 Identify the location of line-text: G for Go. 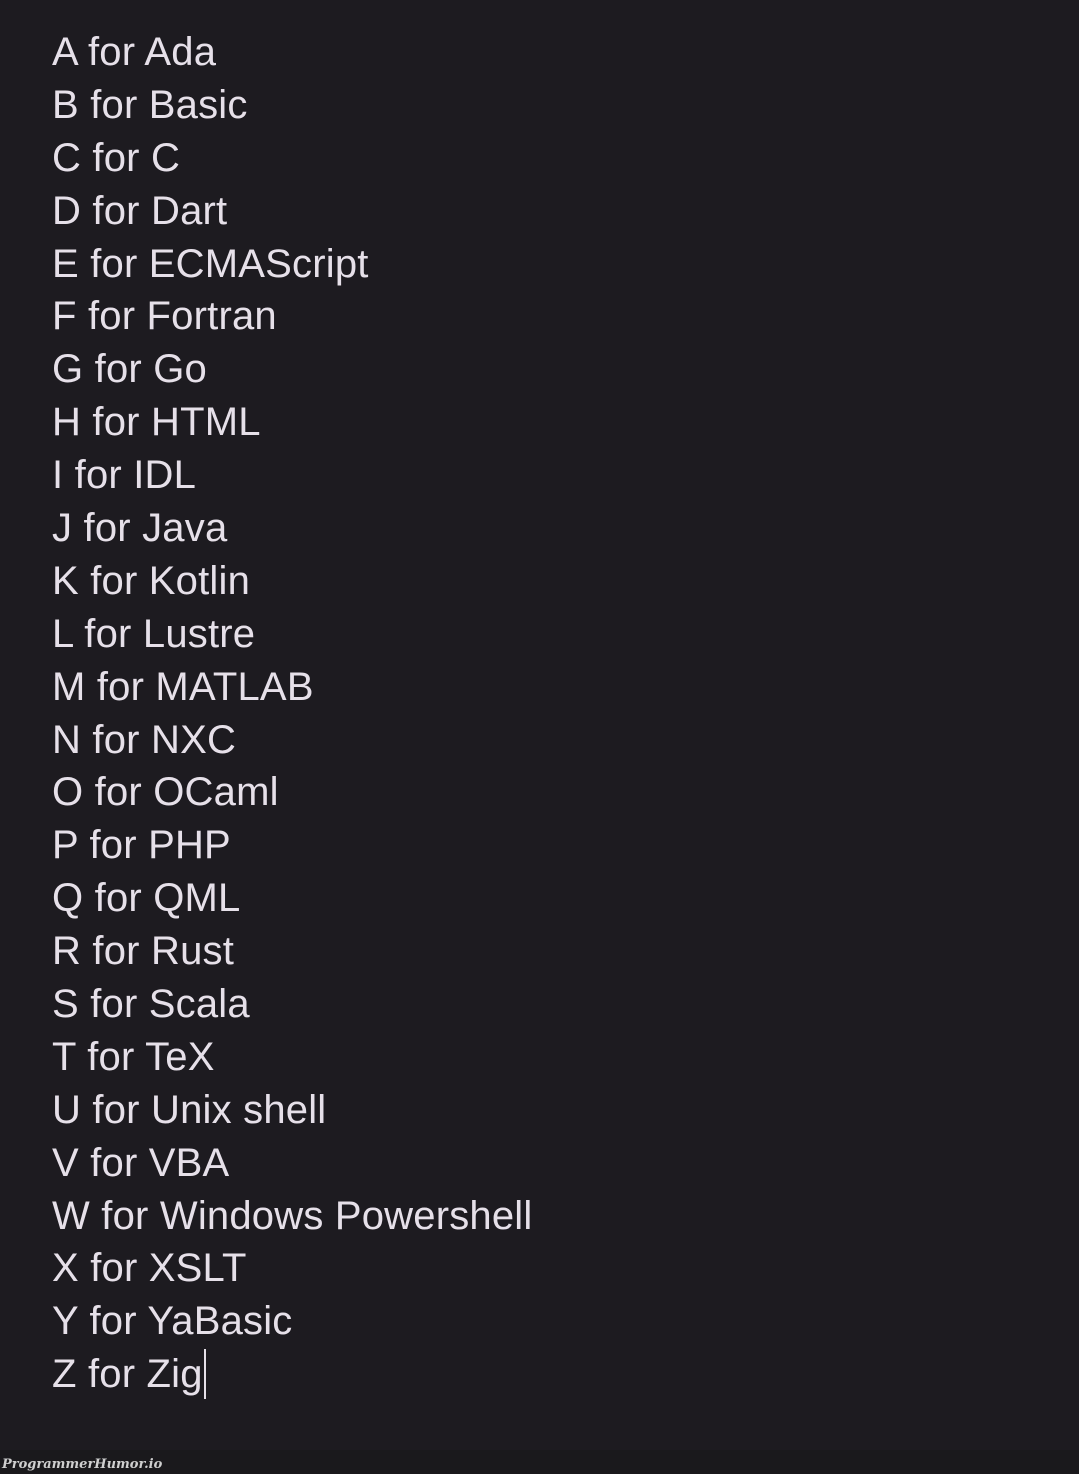
(129, 369).